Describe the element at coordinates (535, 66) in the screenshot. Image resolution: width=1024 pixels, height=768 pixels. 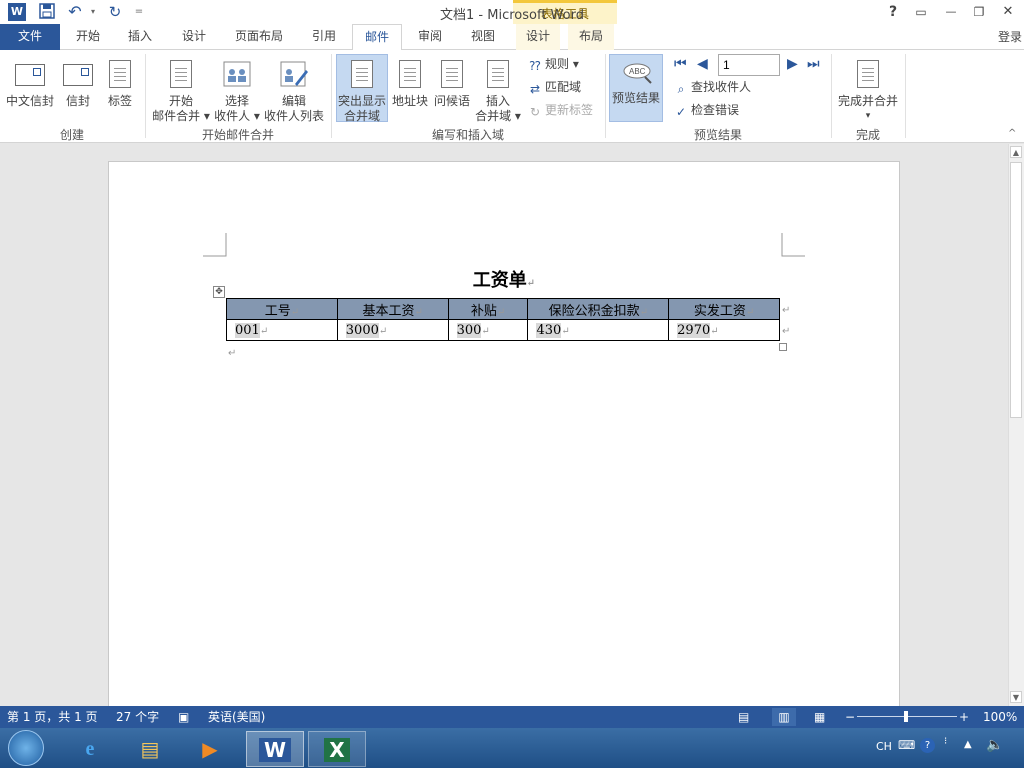
I see `rules-icon: ⁇` at that location.